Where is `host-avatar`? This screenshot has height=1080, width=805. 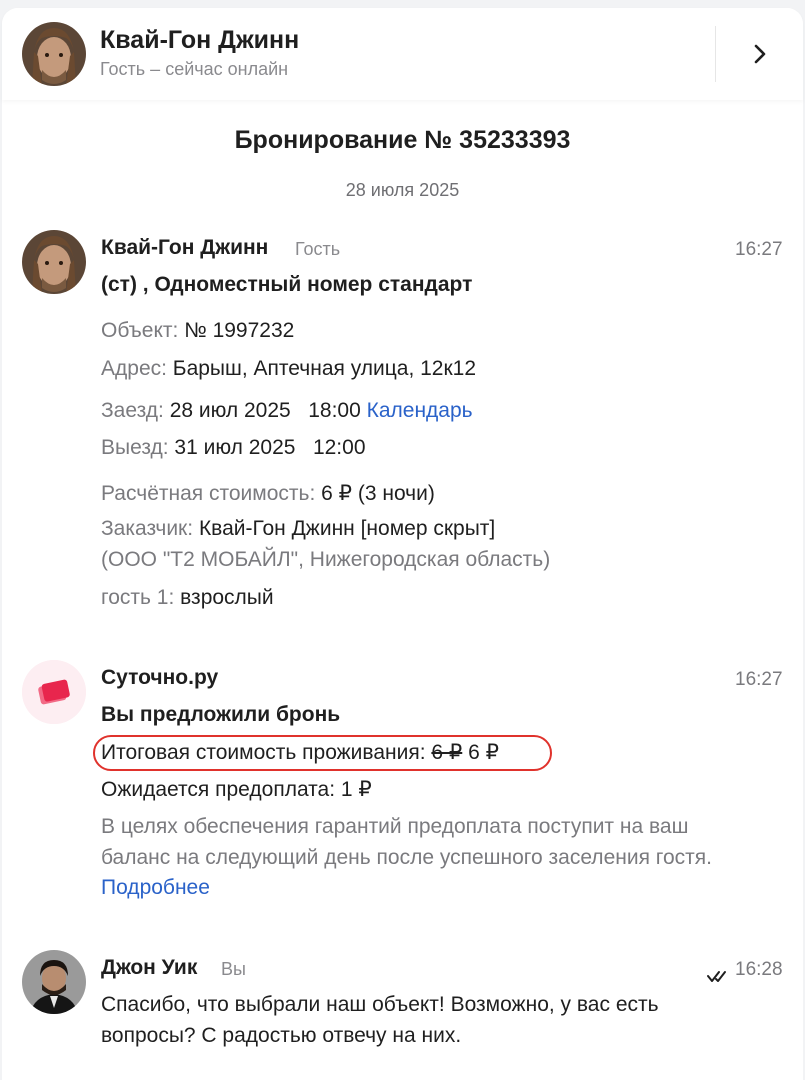 host-avatar is located at coordinates (54, 982).